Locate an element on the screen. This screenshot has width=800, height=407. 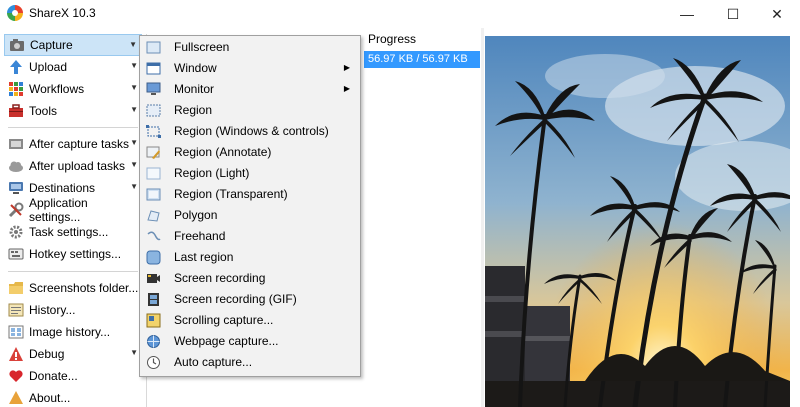
maximize-button: ☐ is located at coordinates (733, 14).